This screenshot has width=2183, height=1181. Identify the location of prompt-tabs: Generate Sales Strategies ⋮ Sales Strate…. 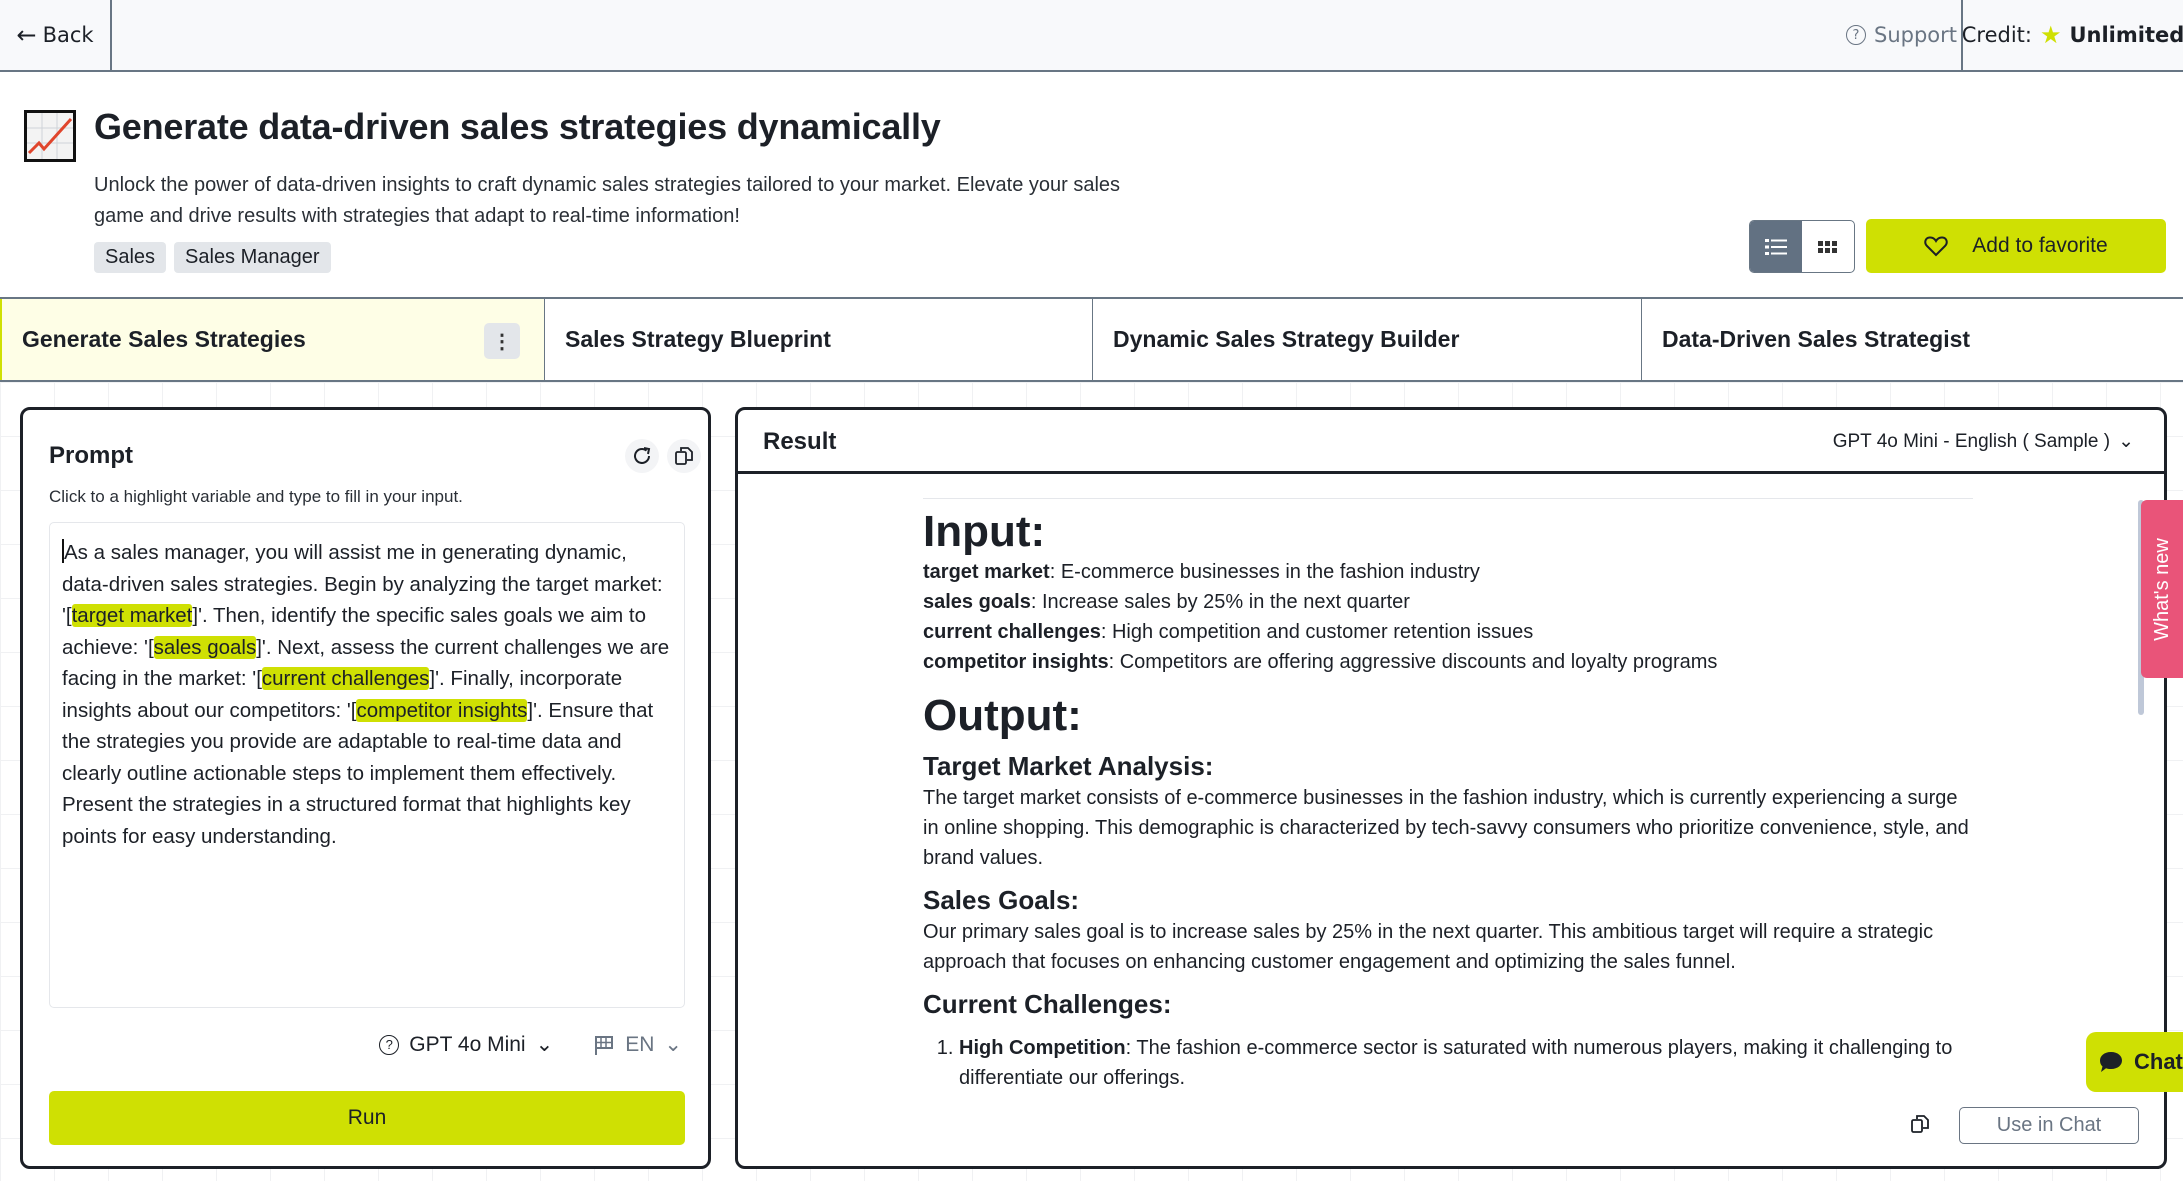
(1091, 339).